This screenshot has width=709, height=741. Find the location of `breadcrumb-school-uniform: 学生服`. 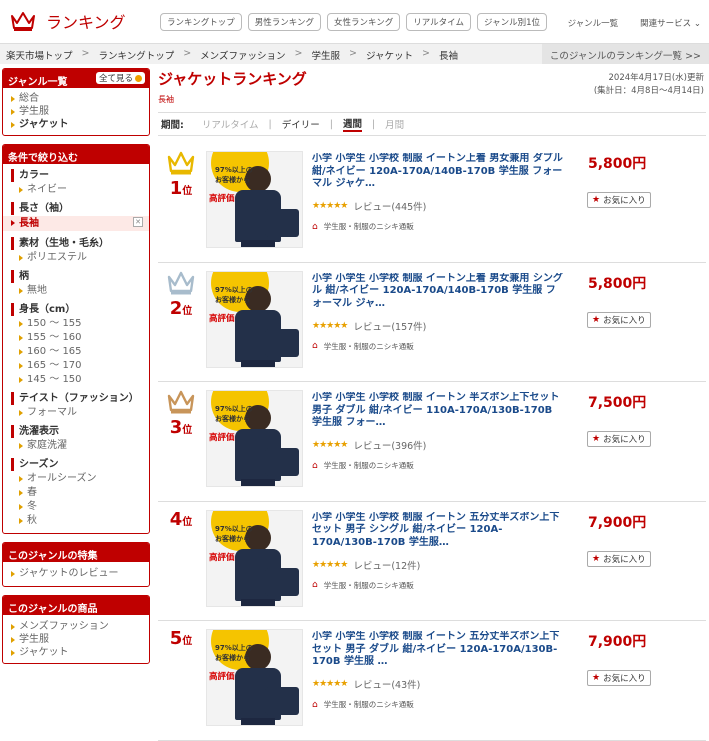

breadcrumb-school-uniform: 学生服 is located at coordinates (325, 55).